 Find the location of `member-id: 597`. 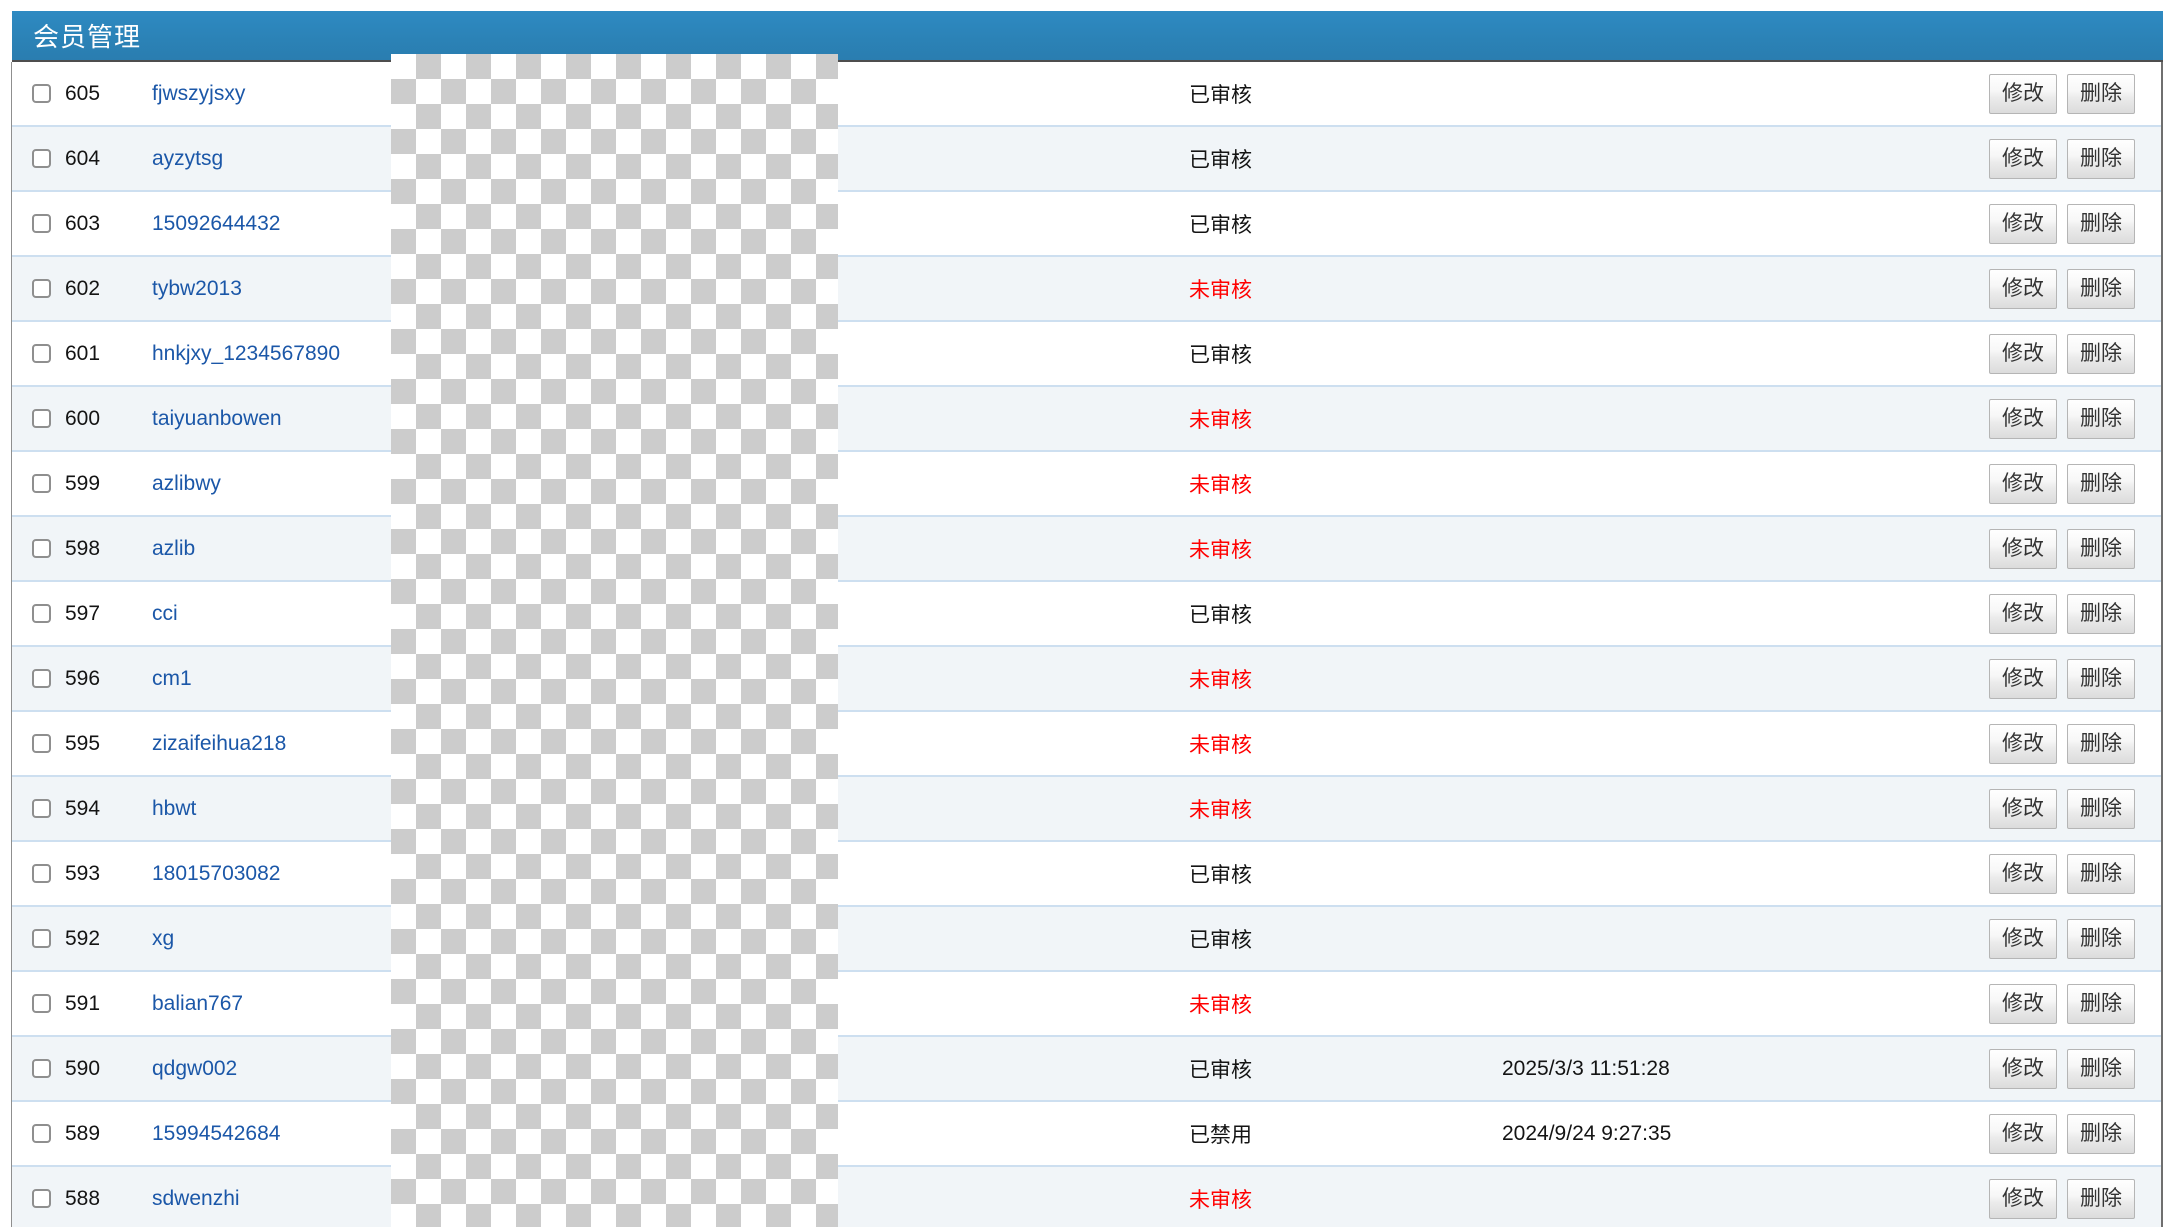

member-id: 597 is located at coordinates (83, 613).